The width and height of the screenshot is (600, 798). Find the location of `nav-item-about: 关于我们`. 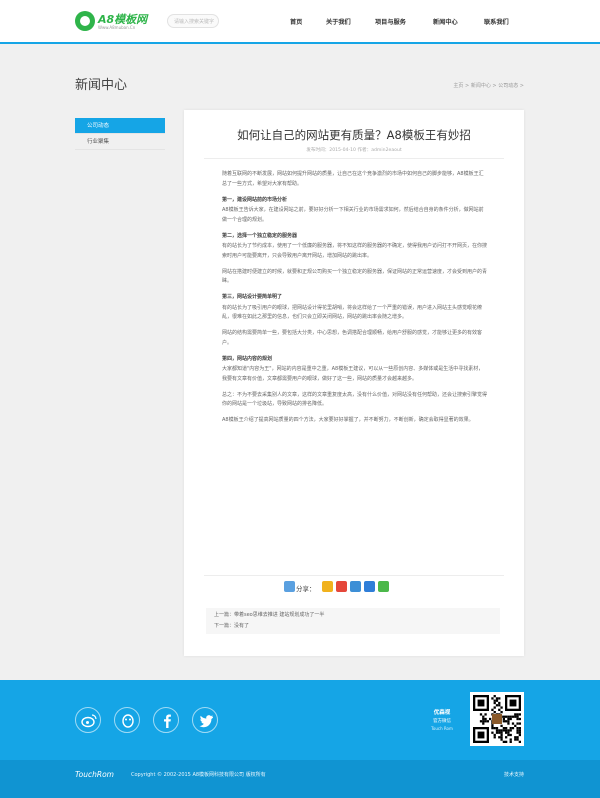

nav-item-about: 关于我们 is located at coordinates (338, 21).